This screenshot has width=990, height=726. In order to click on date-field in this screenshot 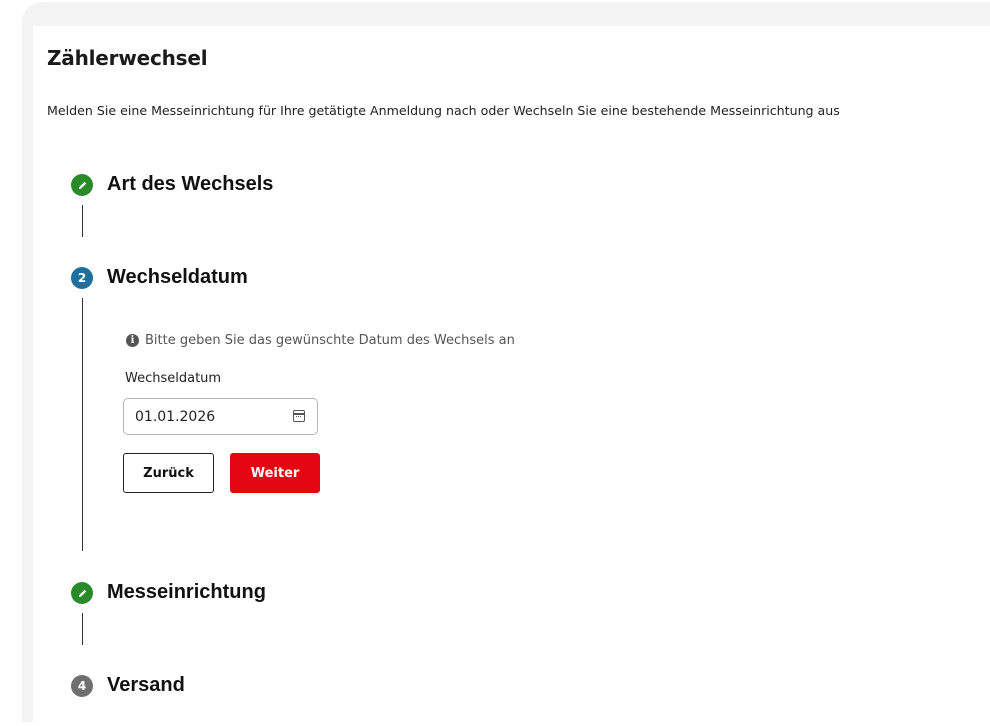, I will do `click(220, 416)`.